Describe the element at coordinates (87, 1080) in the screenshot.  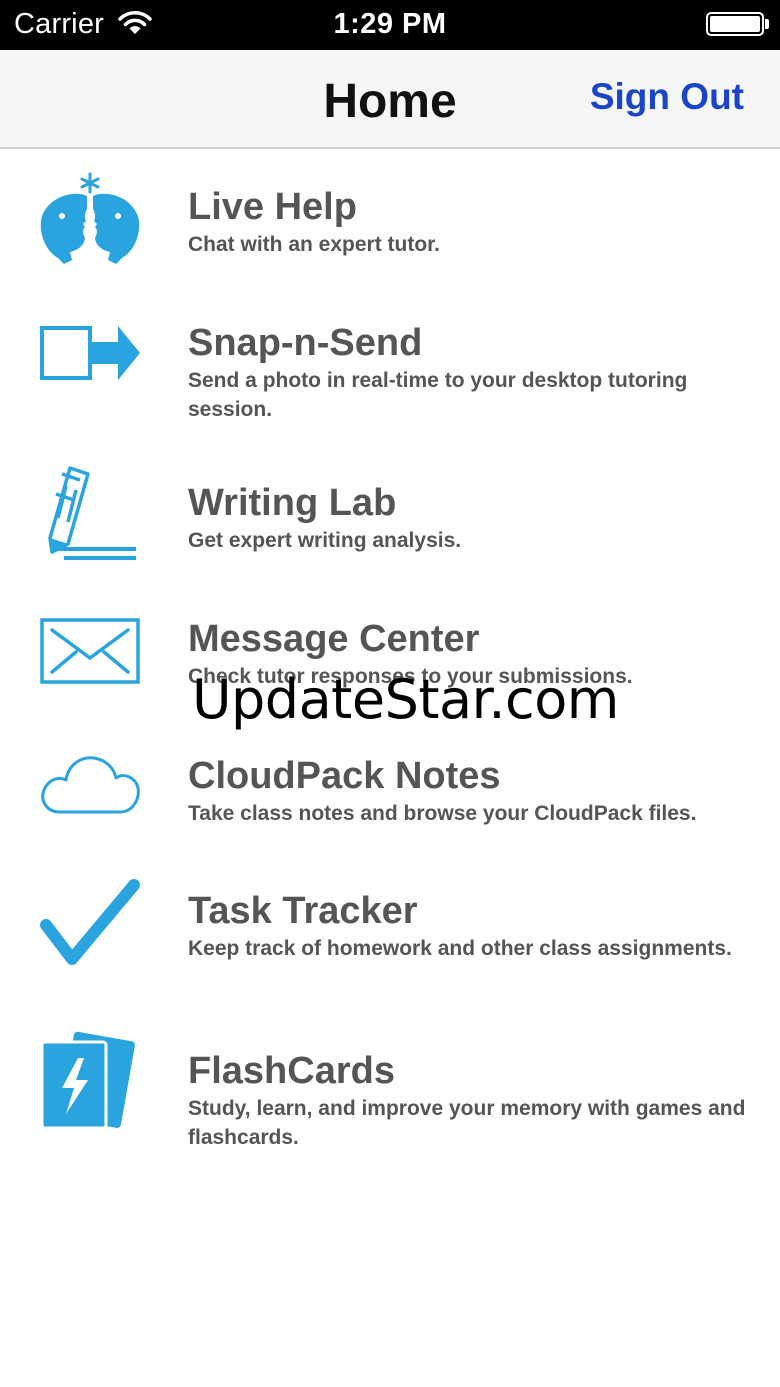
I see `flashcards-icon` at that location.